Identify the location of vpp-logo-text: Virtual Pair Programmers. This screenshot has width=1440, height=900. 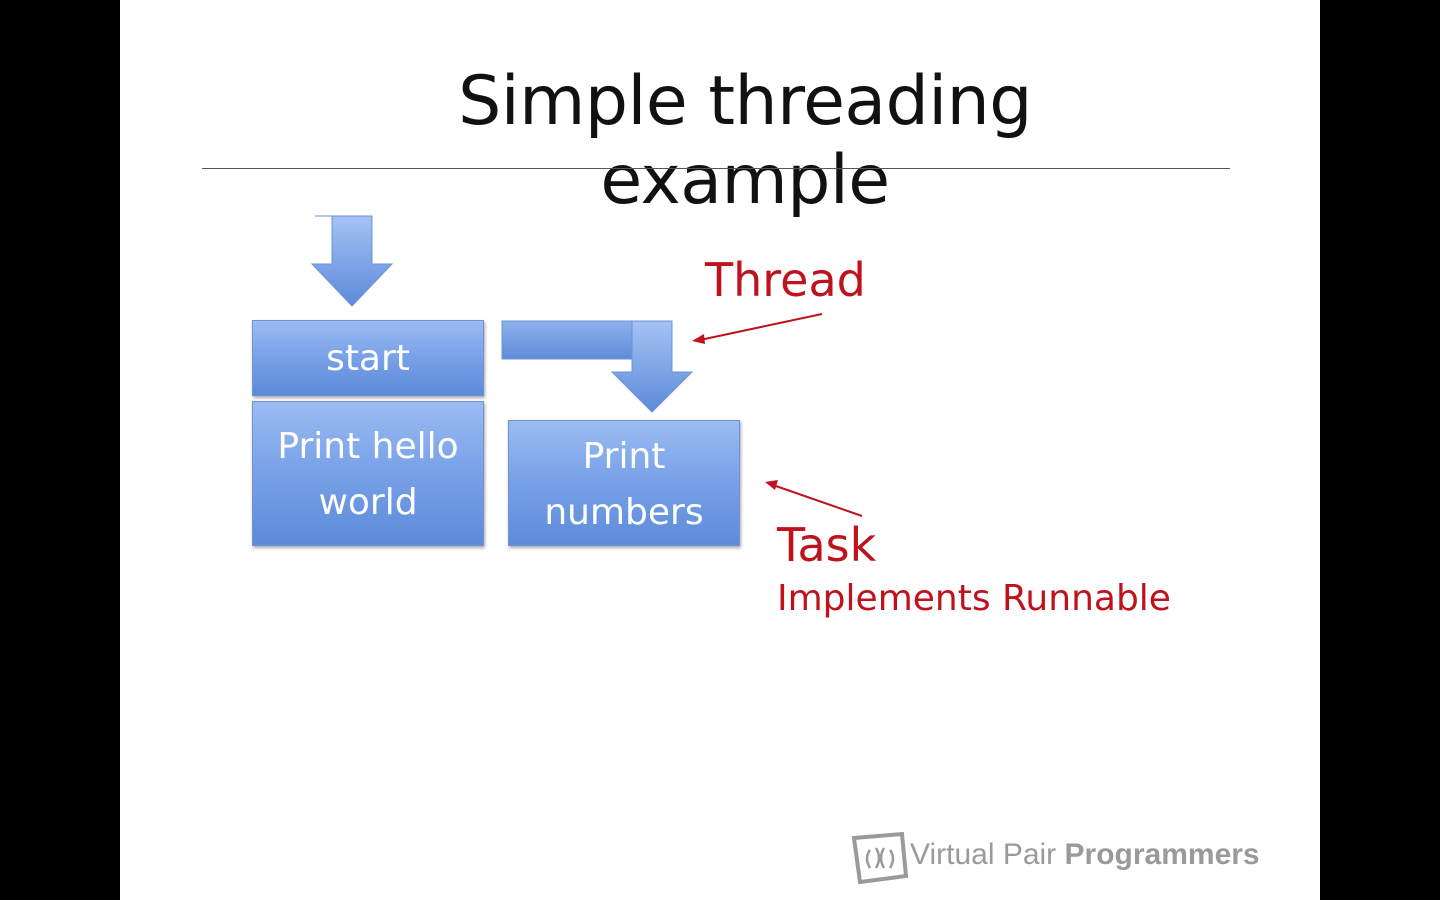
(1085, 855).